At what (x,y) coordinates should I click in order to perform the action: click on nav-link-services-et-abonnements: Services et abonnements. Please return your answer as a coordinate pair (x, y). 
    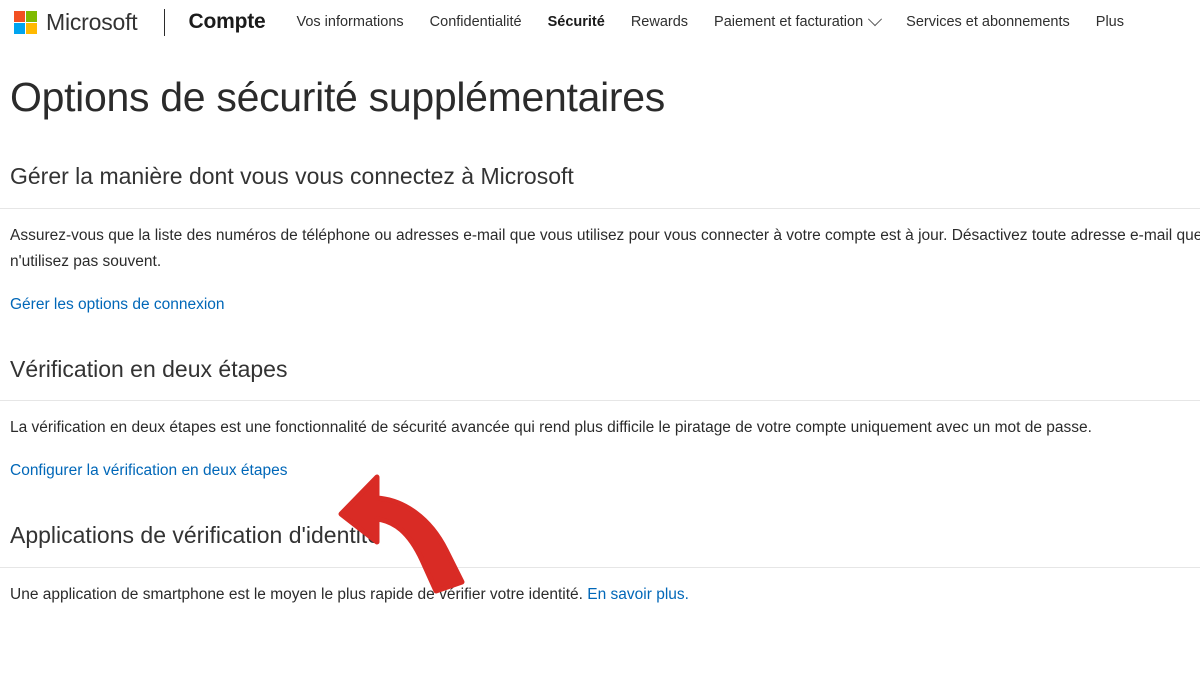
    Looking at the image, I should click on (988, 22).